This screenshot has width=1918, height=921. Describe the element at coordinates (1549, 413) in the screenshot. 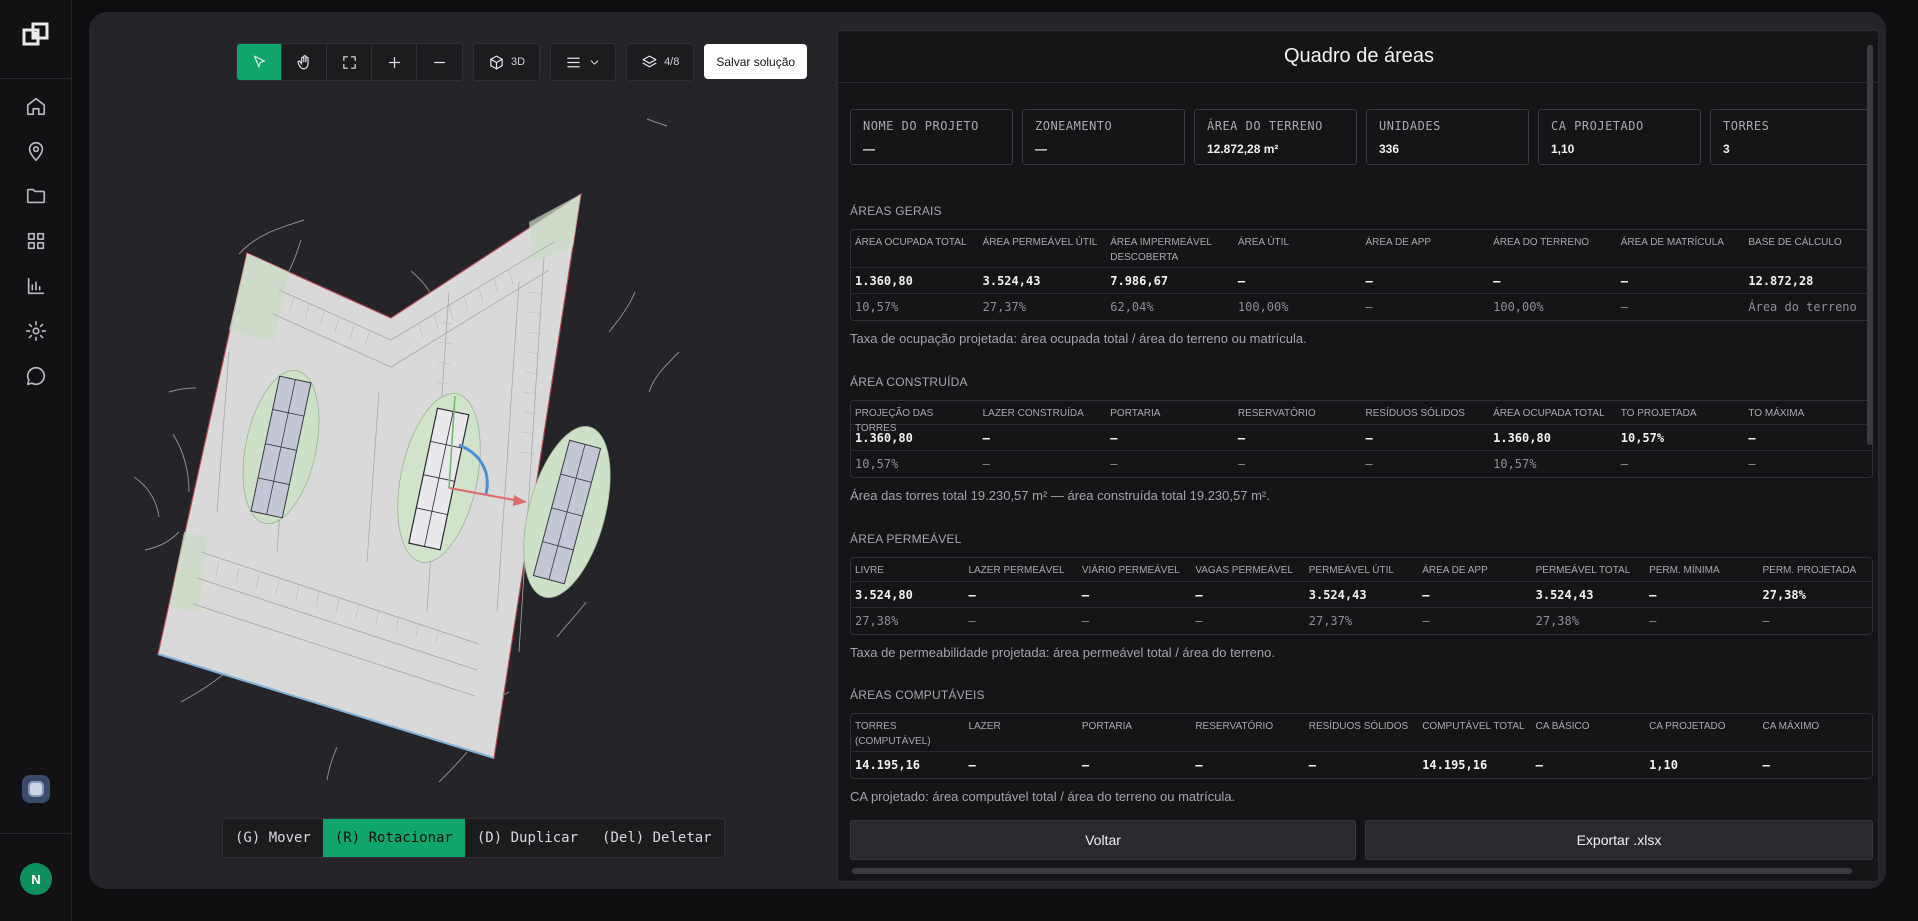

I see `column-header: ÁREA OCUPADA TOTAL` at that location.